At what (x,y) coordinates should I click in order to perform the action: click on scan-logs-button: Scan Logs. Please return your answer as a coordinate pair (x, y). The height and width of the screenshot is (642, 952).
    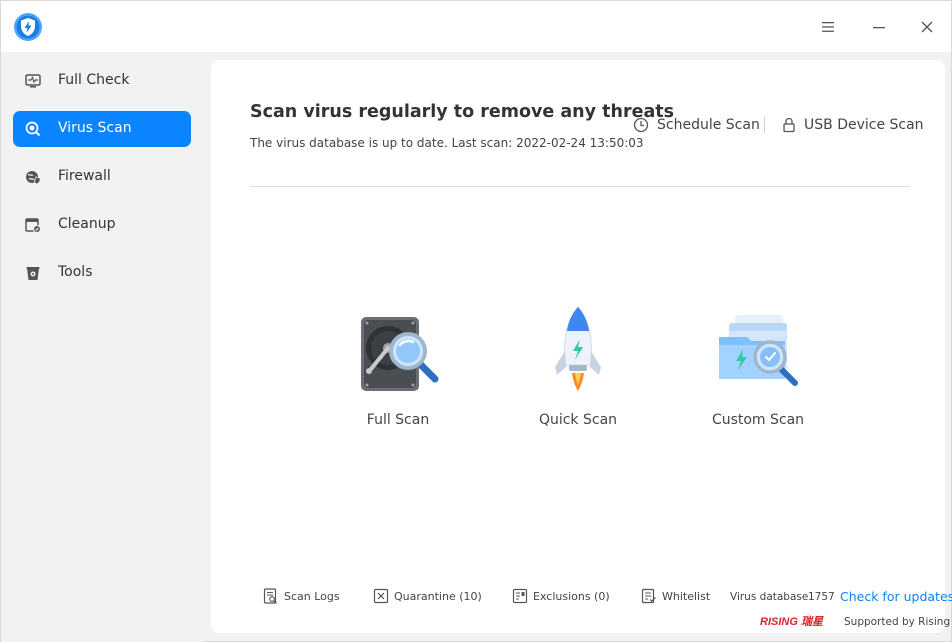
    Looking at the image, I should click on (301, 596).